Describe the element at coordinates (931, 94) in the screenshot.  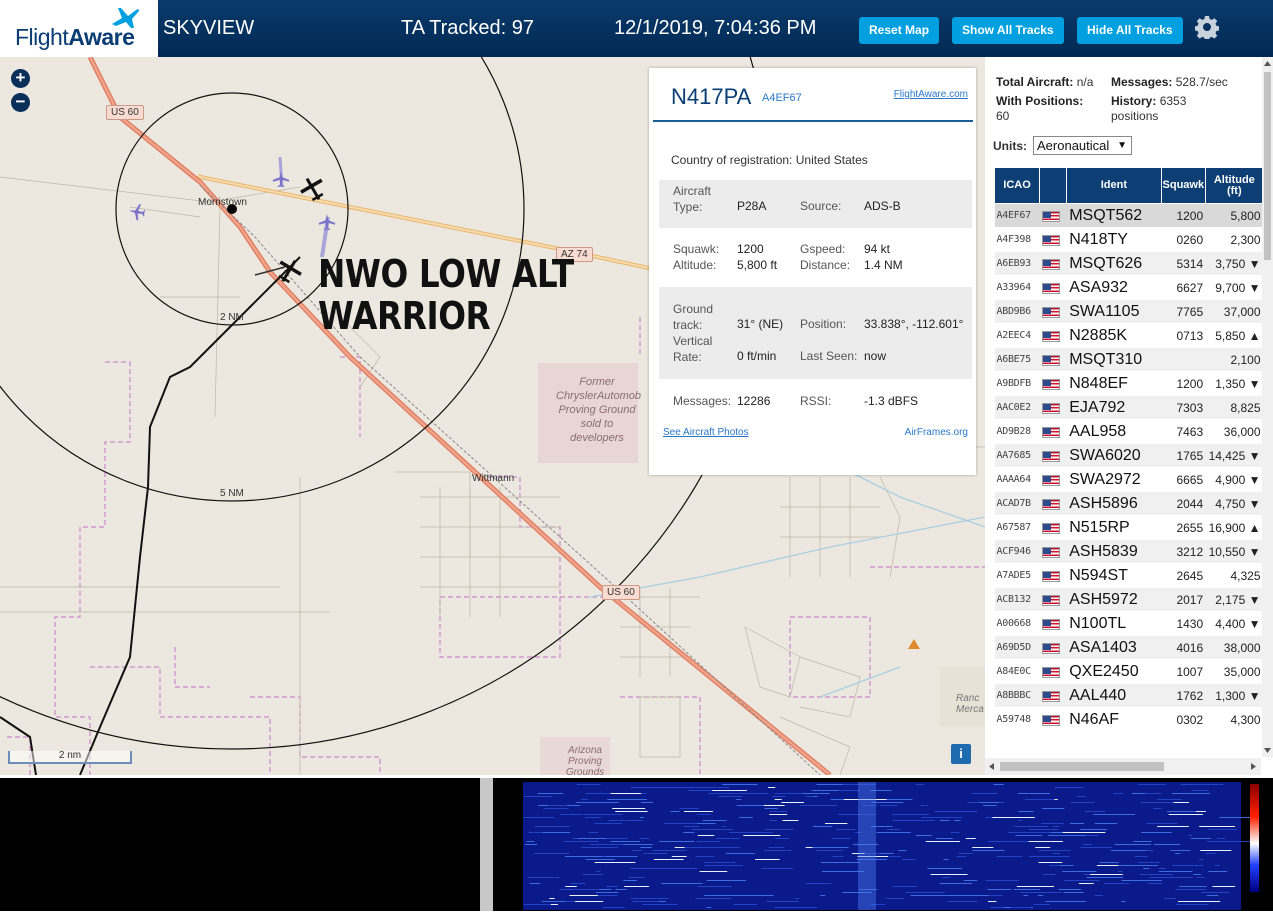
I see `flightaware-link: FlightAware.com` at that location.